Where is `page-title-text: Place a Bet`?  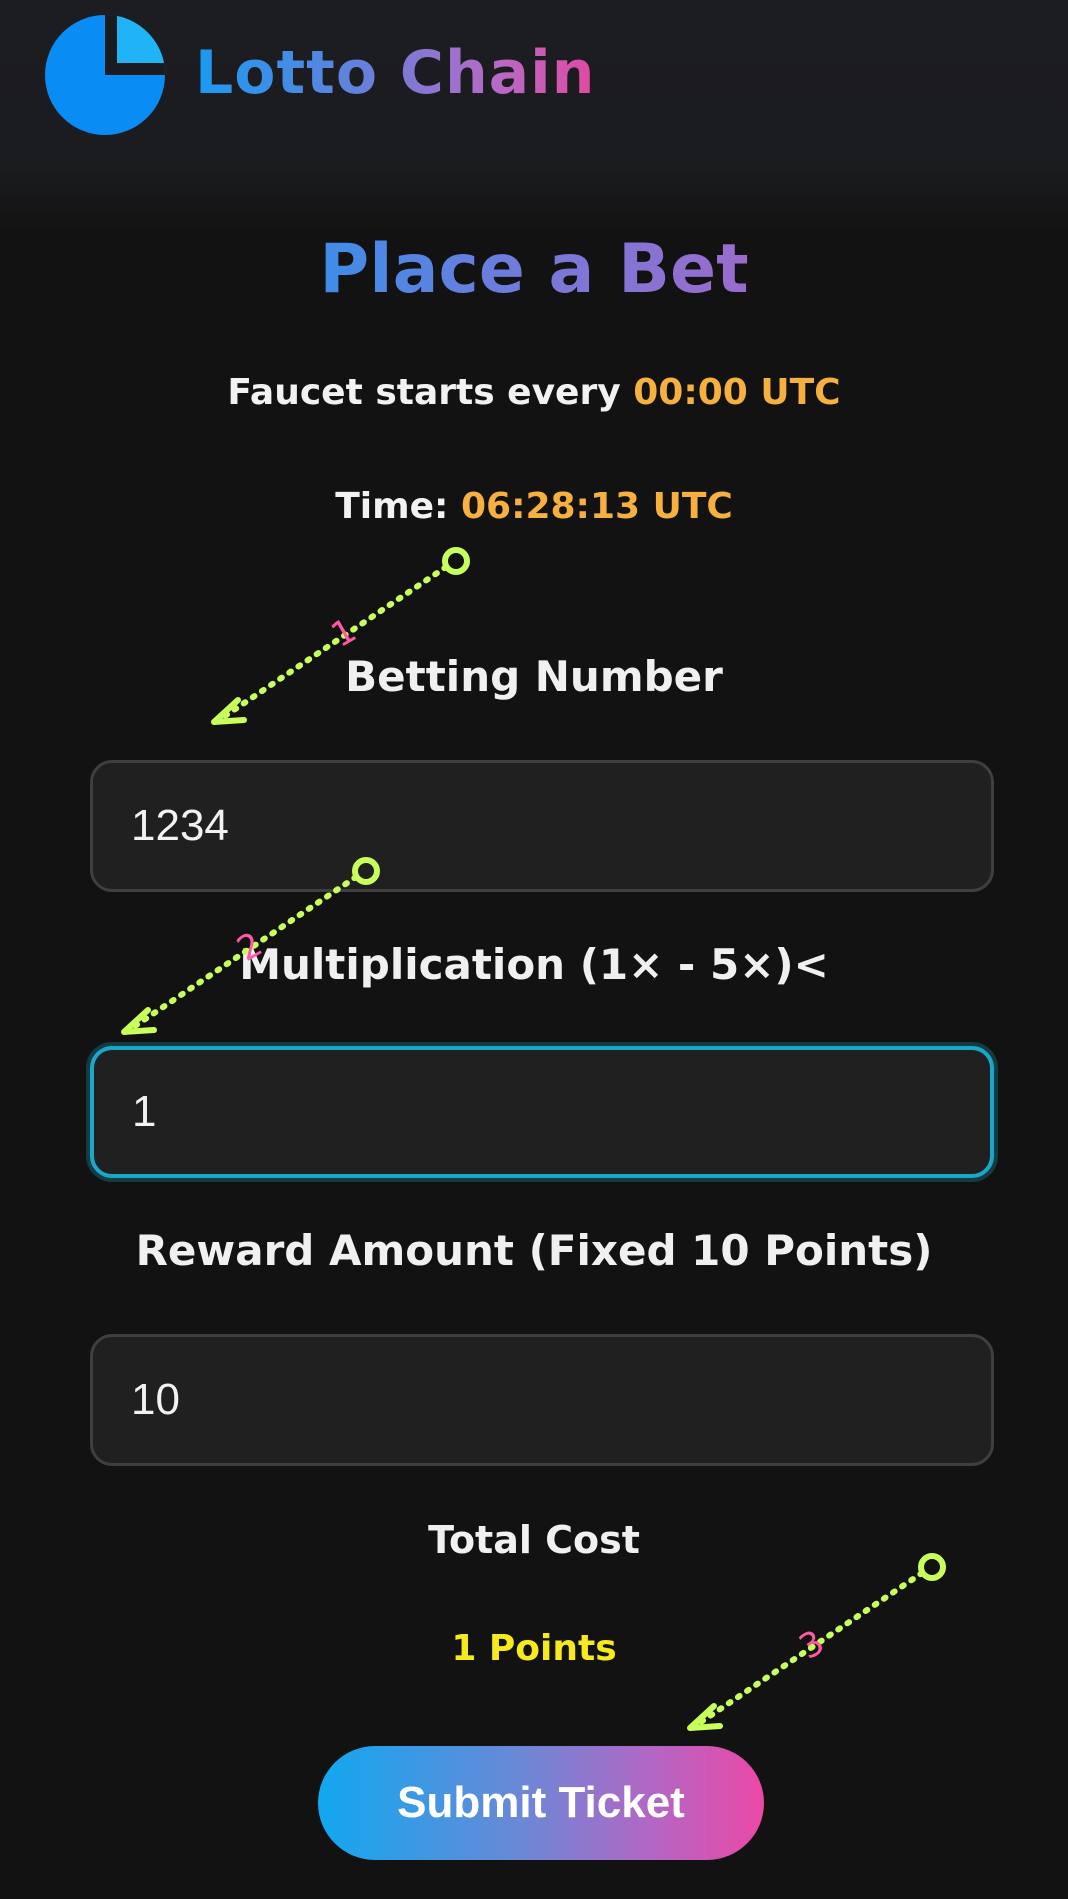 page-title-text: Place a Bet is located at coordinates (534, 269).